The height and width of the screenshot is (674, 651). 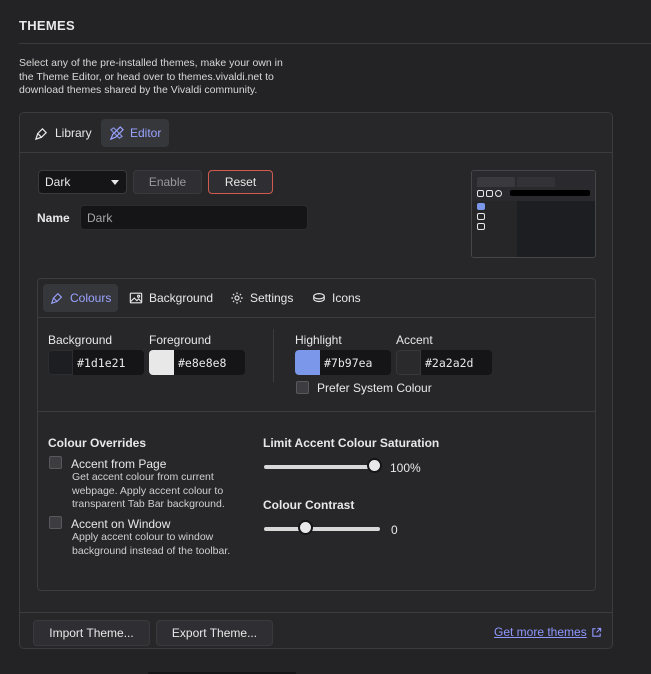 I want to click on get-more-themes-label: Get more themes, so click(x=540, y=632).